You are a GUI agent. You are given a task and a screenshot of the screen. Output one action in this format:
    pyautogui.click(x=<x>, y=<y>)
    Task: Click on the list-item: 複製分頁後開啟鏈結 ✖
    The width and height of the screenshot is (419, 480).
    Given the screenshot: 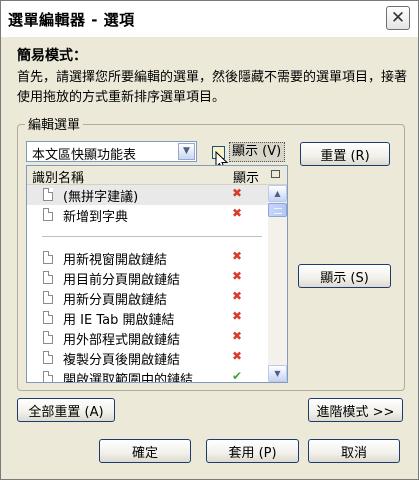 What is the action you would take?
    pyautogui.click(x=147, y=358)
    